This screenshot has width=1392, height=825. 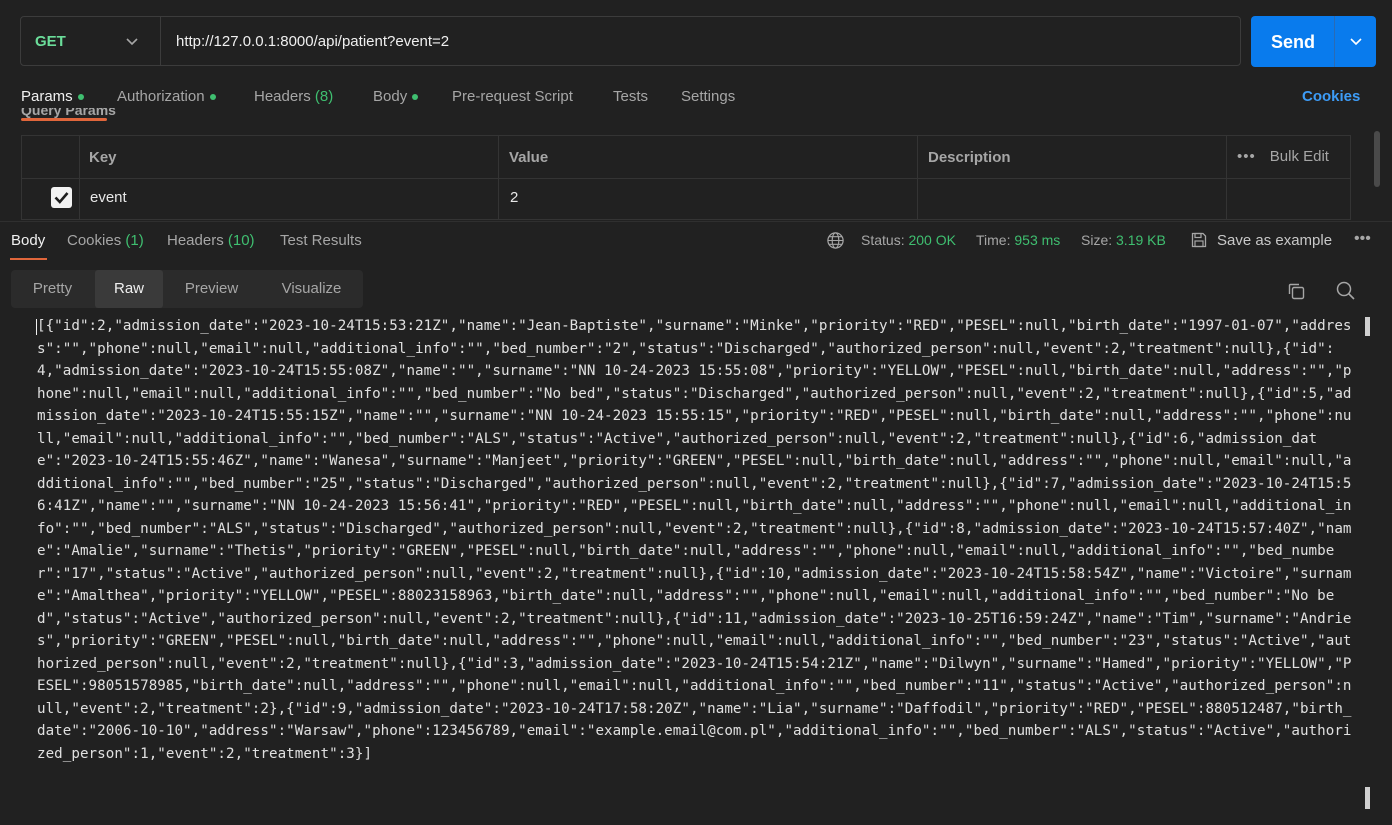 What do you see at coordinates (1293, 42) in the screenshot?
I see `send-label: Send` at bounding box center [1293, 42].